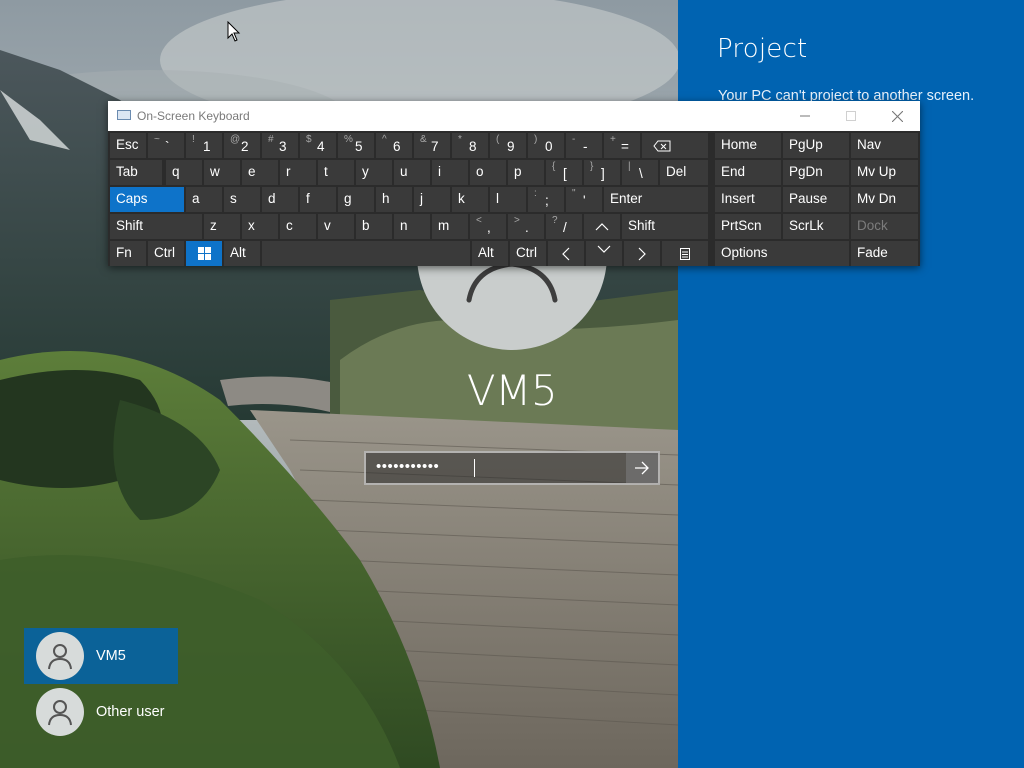  Describe the element at coordinates (366, 253) in the screenshot. I see `key-space` at that location.